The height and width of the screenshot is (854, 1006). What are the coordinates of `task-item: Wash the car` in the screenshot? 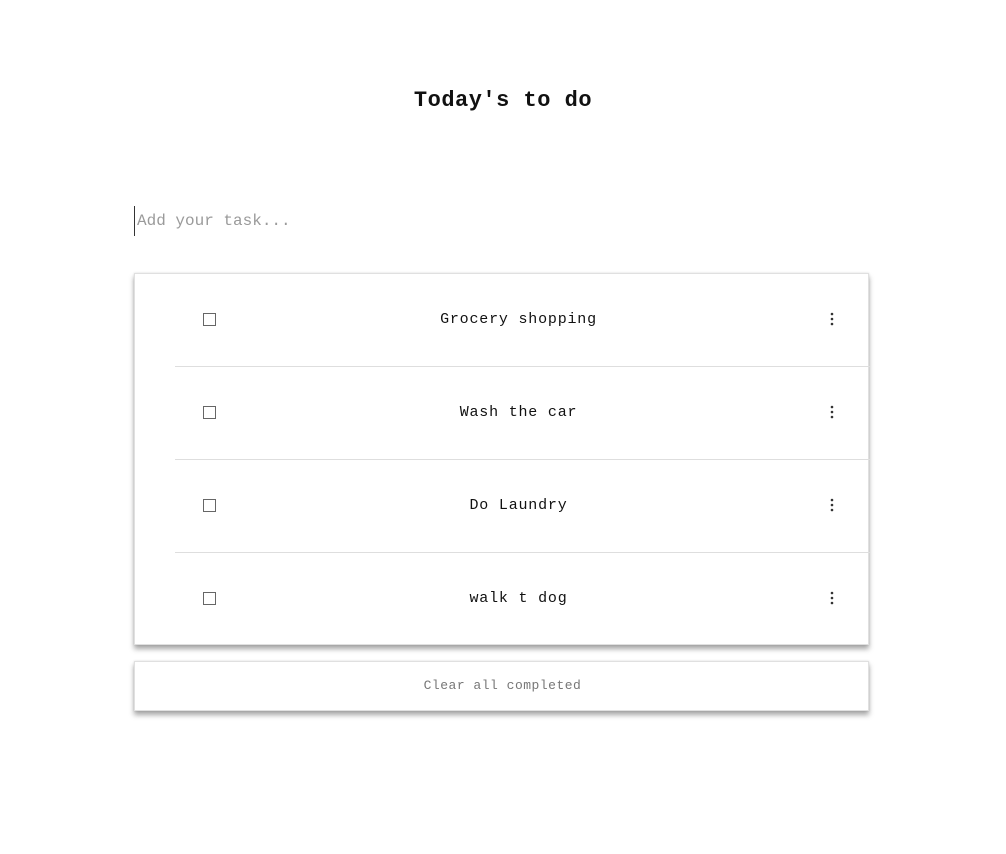 It's located at (502, 413).